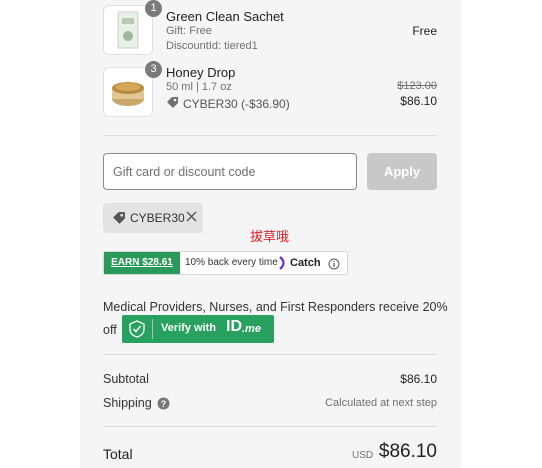 The image size is (542, 468). Describe the element at coordinates (231, 262) in the screenshot. I see `catch-description: 10% back every time` at that location.